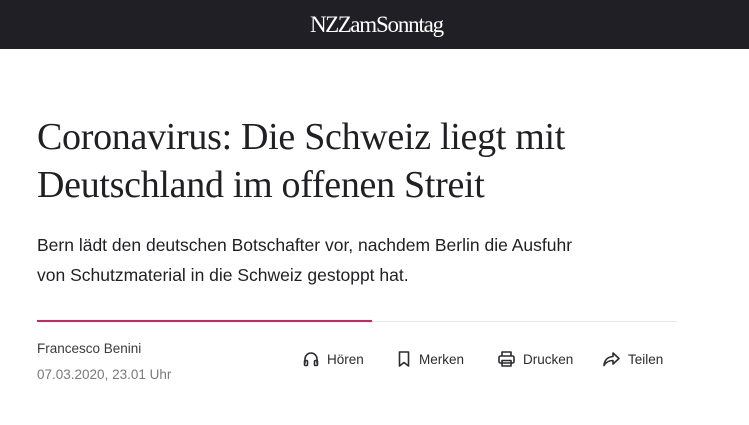  What do you see at coordinates (261, 185) in the screenshot?
I see `headline-line-2: Deutschland im offenen Streit` at bounding box center [261, 185].